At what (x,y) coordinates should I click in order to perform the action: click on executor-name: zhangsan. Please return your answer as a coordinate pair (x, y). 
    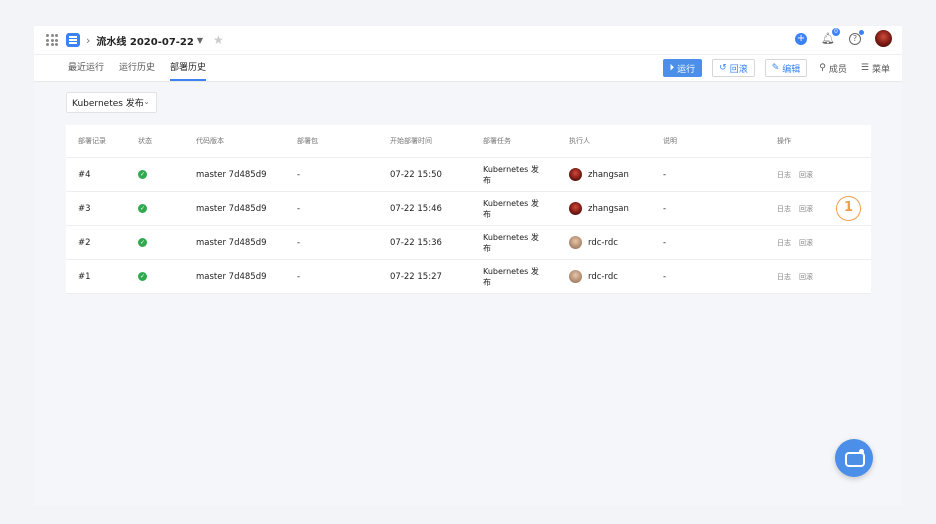
    Looking at the image, I should click on (608, 208).